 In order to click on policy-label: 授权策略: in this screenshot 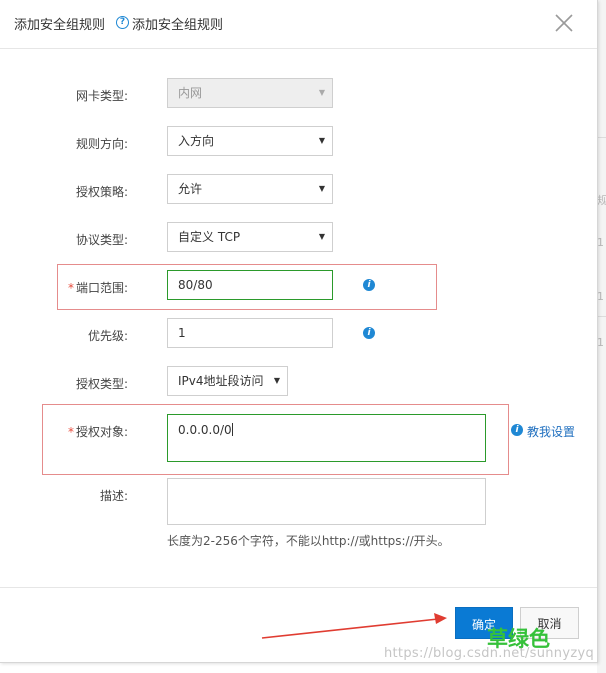, I will do `click(101, 192)`.